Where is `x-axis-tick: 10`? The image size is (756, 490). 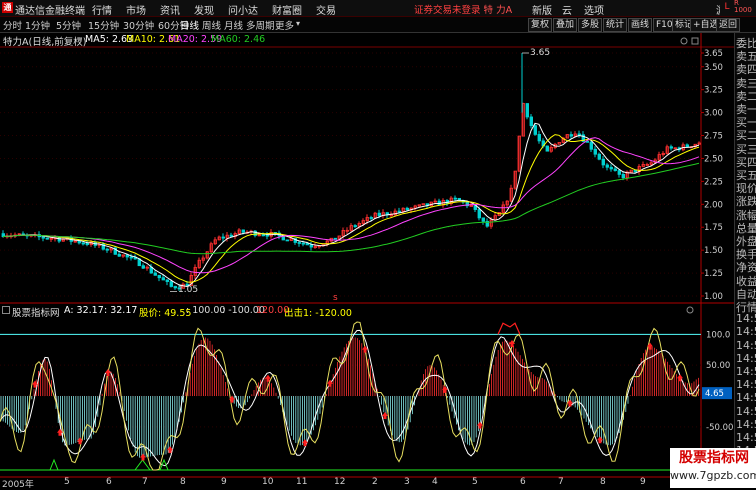 x-axis-tick: 10 is located at coordinates (268, 482).